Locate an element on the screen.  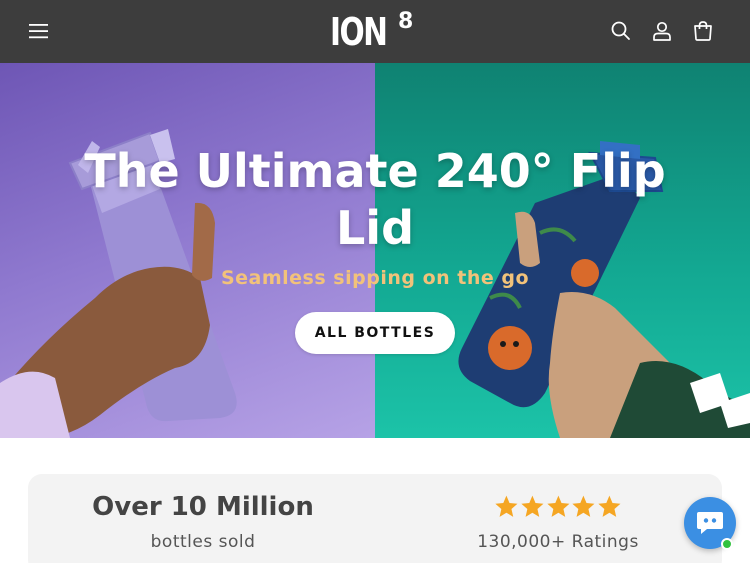
account-button is located at coordinates (662, 31).